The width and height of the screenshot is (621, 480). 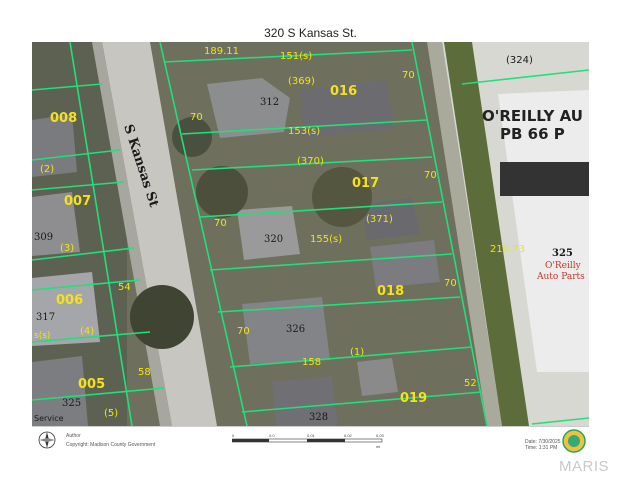 What do you see at coordinates (272, 435) in the screenshot?
I see `scale-tick: 0.0` at bounding box center [272, 435].